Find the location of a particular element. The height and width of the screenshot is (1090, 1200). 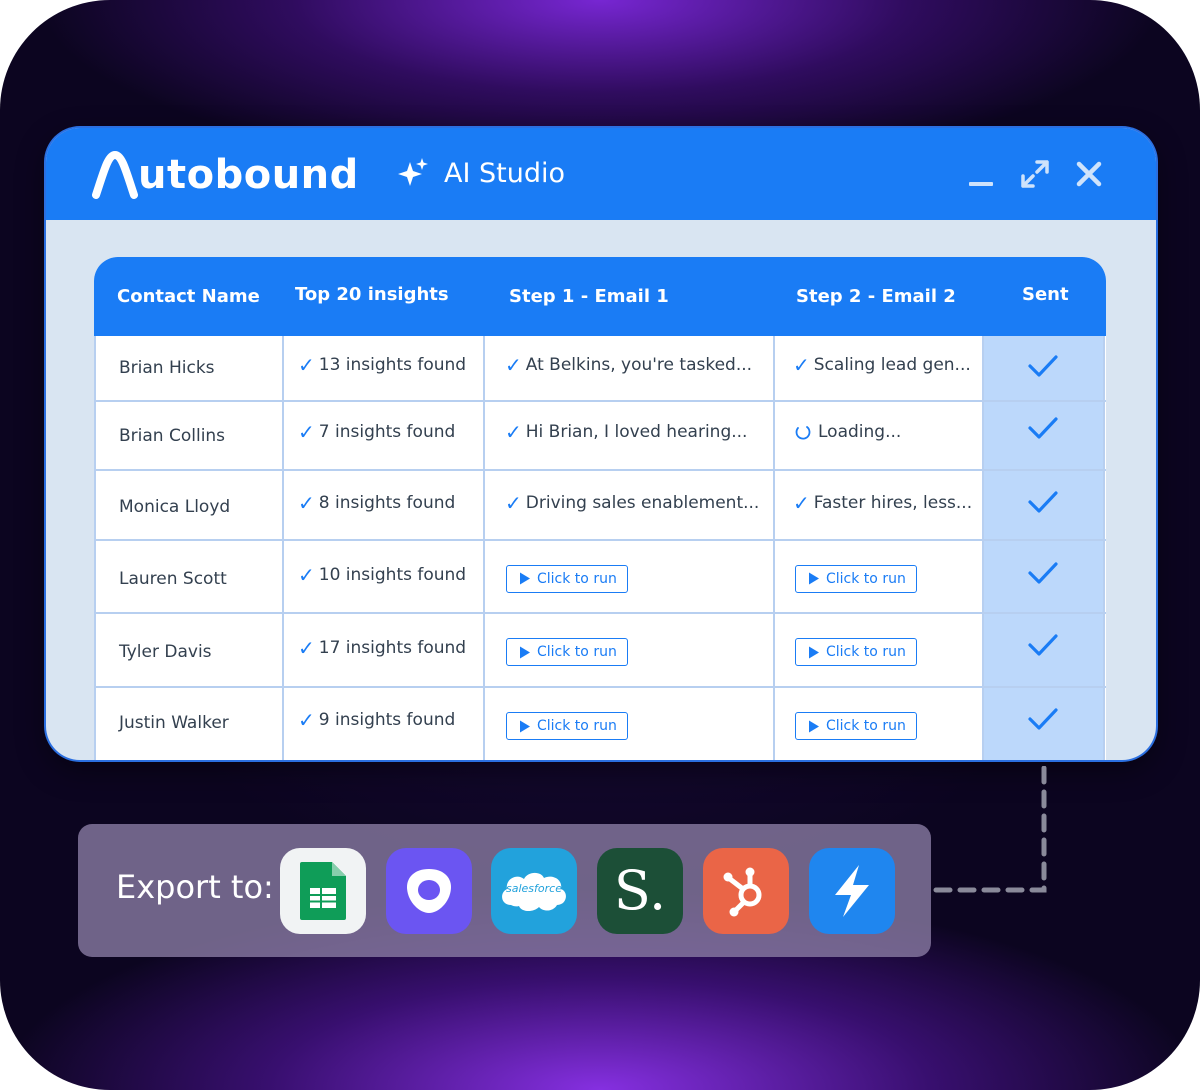

autobound-logo: utobound is located at coordinates (225, 175).